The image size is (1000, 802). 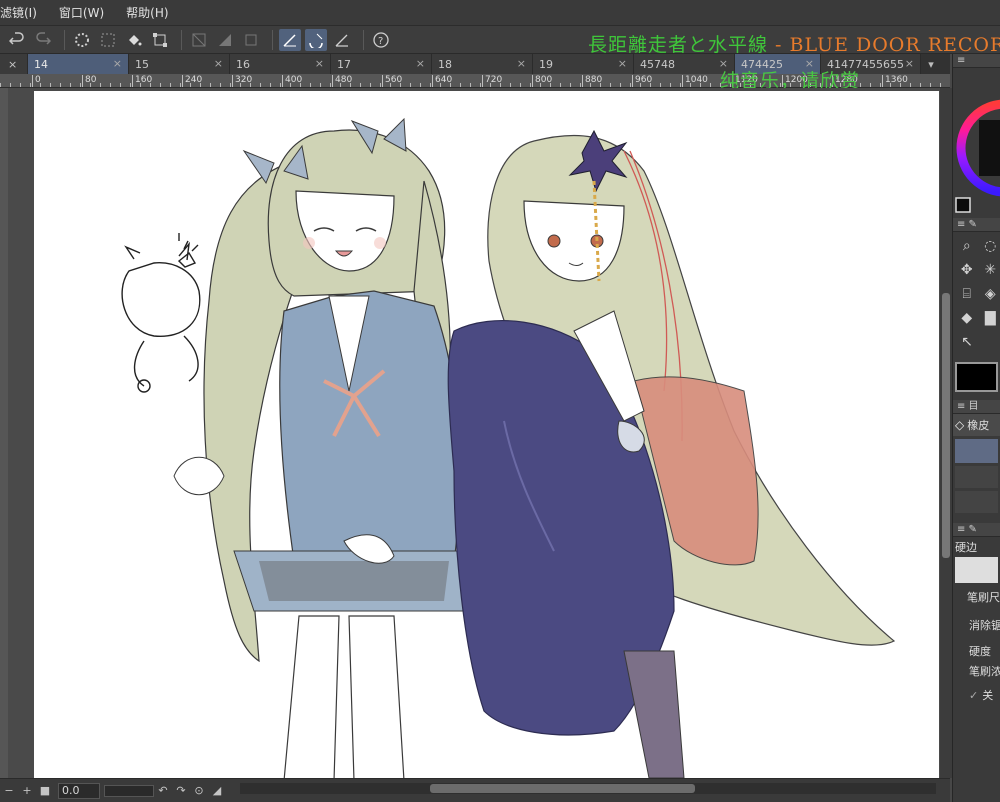 I want to click on zoom-value-field: 0.0, so click(x=79, y=790).